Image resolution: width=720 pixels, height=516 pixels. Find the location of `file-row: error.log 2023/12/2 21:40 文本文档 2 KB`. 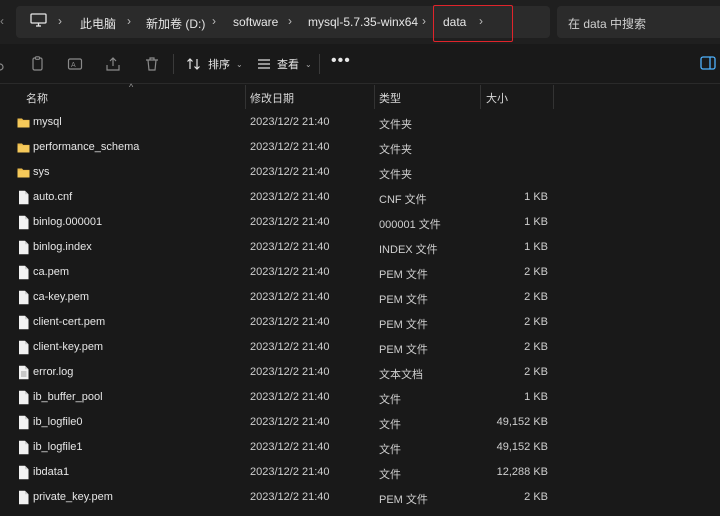

file-row: error.log 2023/12/2 21:40 文本文档 2 KB is located at coordinates (360, 372).